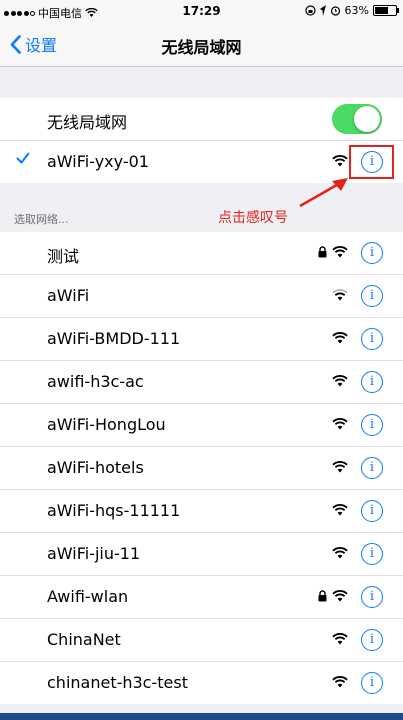  Describe the element at coordinates (94, 553) in the screenshot. I see `network-name: aWiFi-jiu-11` at that location.